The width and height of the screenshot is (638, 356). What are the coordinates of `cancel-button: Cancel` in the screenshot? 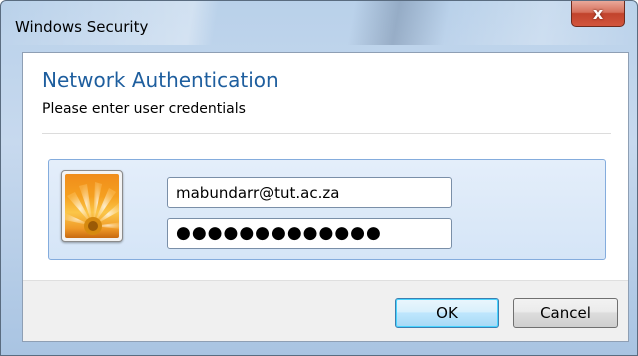 It's located at (565, 313).